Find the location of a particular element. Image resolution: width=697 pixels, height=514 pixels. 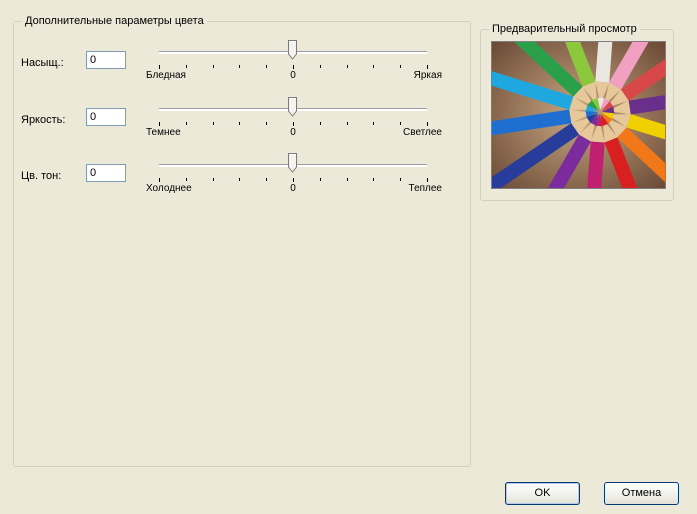

hue-slider: Холоднее 0 Теплее is located at coordinates (294, 173).